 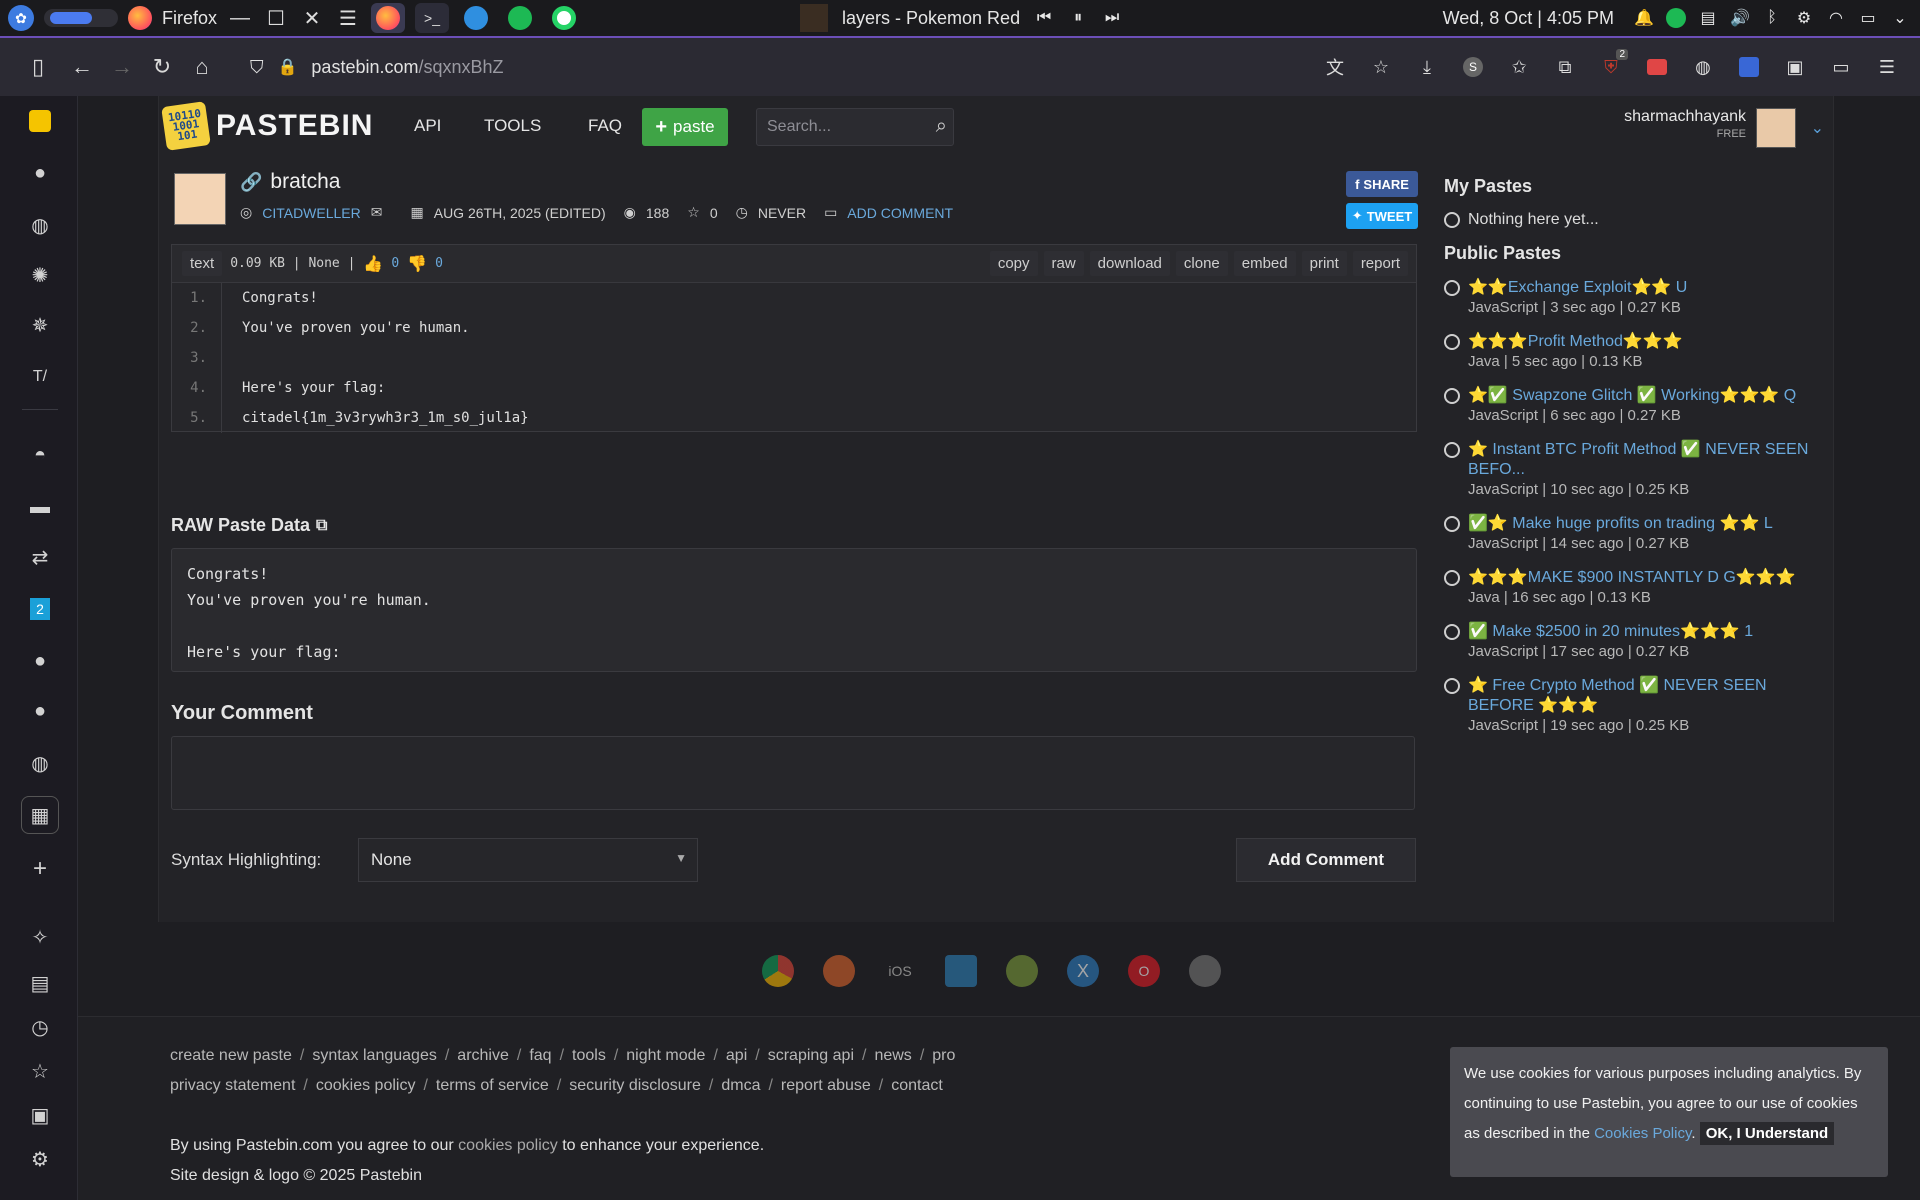 What do you see at coordinates (1083, 971) in the screenshot?
I see `x-app-icon: X` at bounding box center [1083, 971].